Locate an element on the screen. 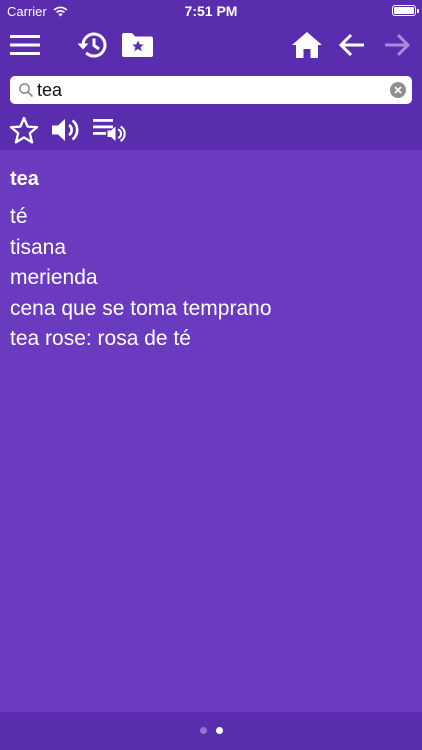 The height and width of the screenshot is (750, 422). menu-button is located at coordinates (25, 45).